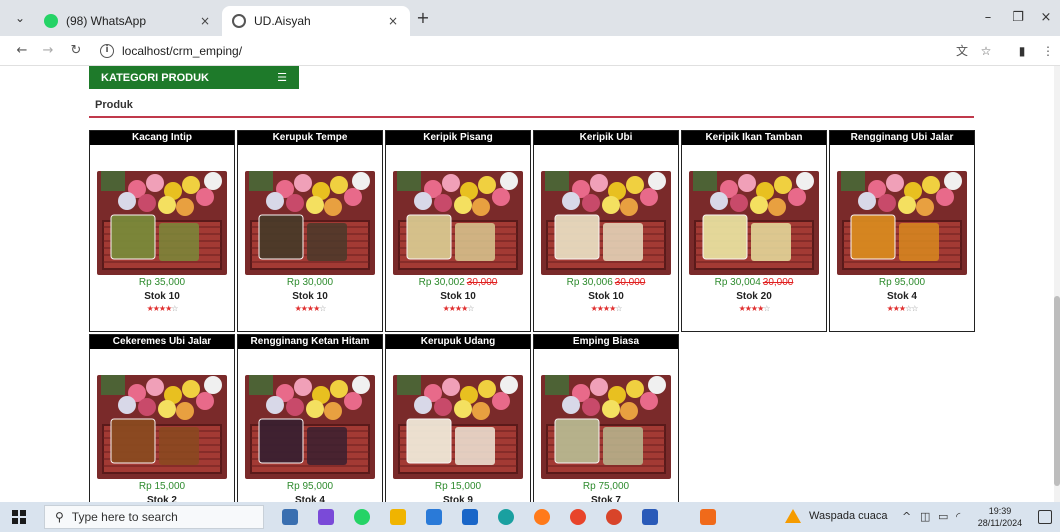  Describe the element at coordinates (506, 517) in the screenshot. I see `edge-icon` at that location.